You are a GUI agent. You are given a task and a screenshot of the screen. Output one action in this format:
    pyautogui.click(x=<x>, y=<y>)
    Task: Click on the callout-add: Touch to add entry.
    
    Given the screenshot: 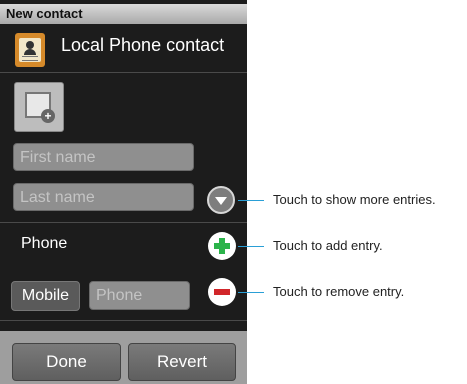 What is the action you would take?
    pyautogui.click(x=328, y=245)
    